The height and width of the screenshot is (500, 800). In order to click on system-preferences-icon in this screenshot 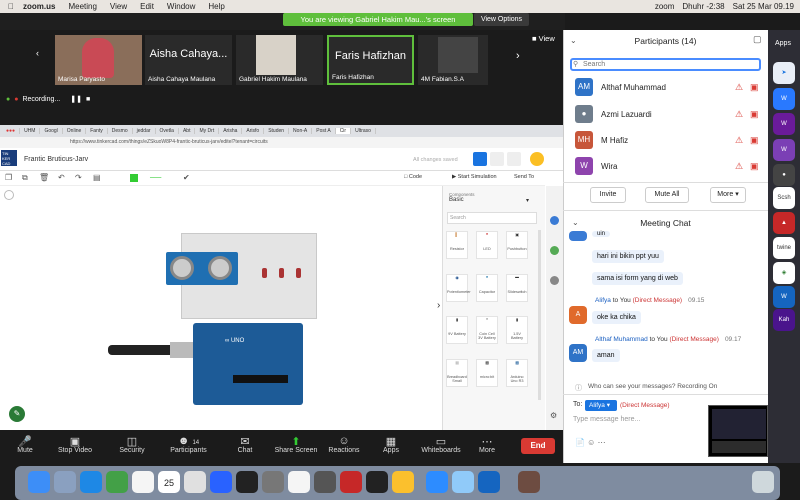, I will do `click(273, 482)`.